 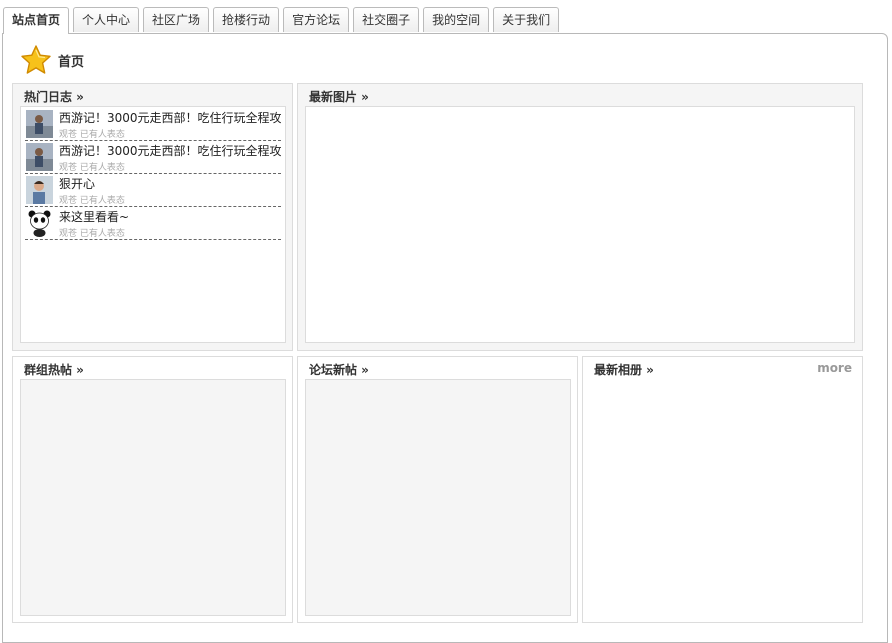 I want to click on panda-avatar, so click(x=39, y=223).